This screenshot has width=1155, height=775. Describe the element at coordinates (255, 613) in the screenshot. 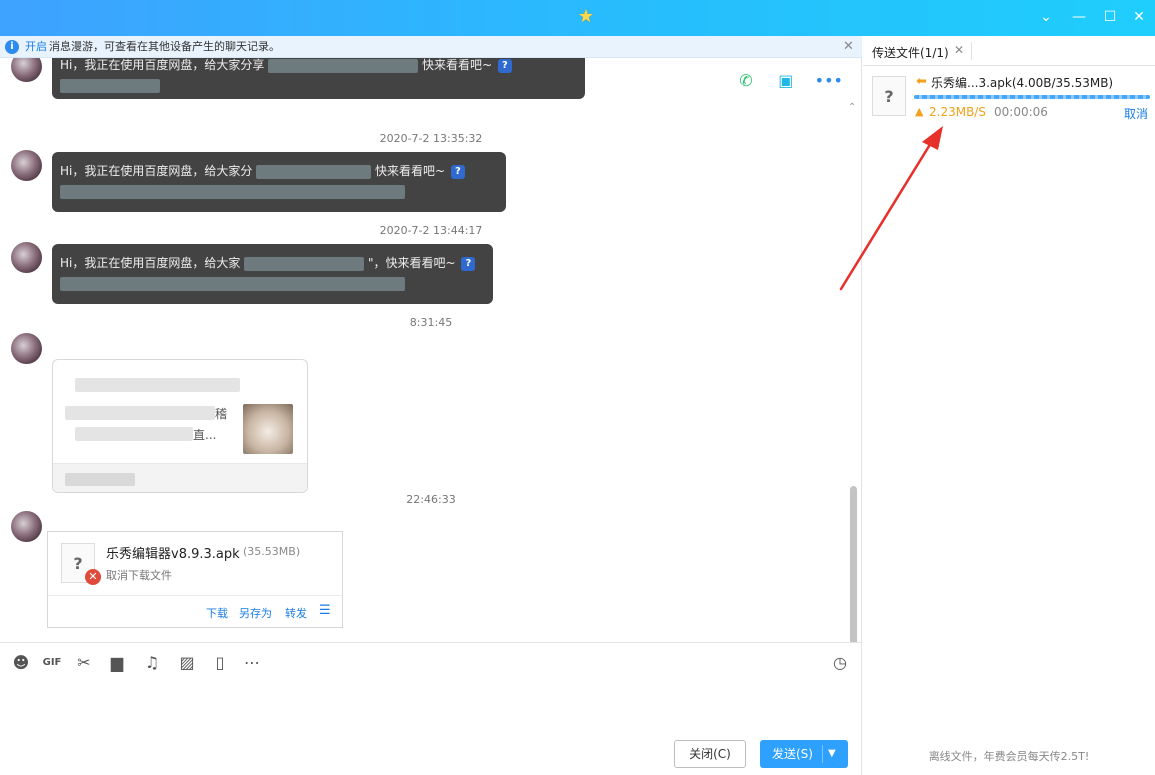

I see `save-as-link: 另存为` at that location.